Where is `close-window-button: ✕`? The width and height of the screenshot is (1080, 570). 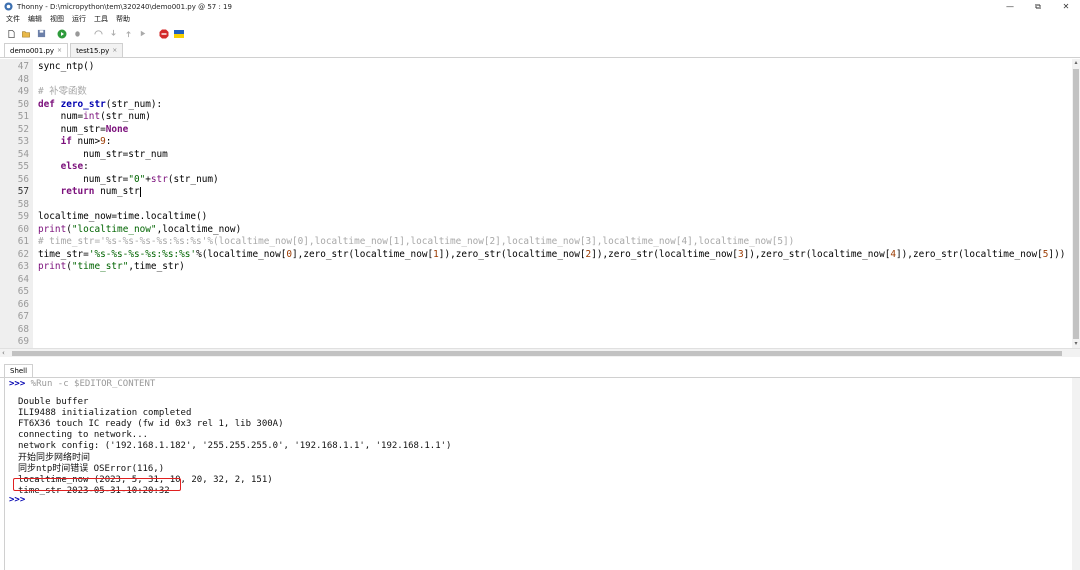
close-window-button: ✕ is located at coordinates (1066, 6).